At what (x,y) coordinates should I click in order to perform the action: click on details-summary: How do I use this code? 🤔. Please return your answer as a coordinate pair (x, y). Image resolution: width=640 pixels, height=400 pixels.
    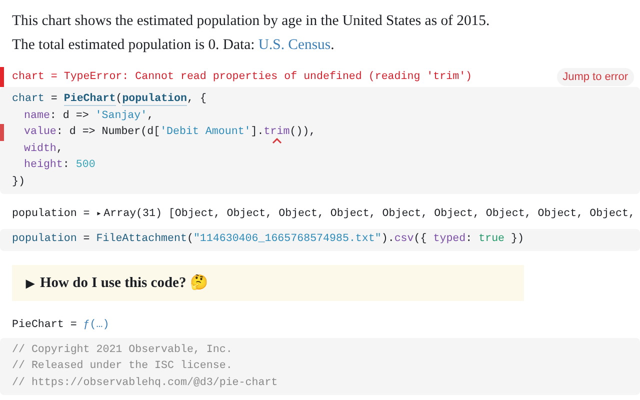
    Looking at the image, I should click on (124, 283).